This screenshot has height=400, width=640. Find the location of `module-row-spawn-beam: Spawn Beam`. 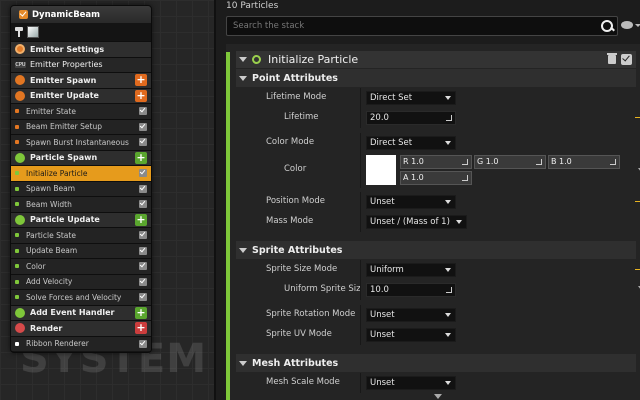

module-row-spawn-beam: Spawn Beam is located at coordinates (81, 188).